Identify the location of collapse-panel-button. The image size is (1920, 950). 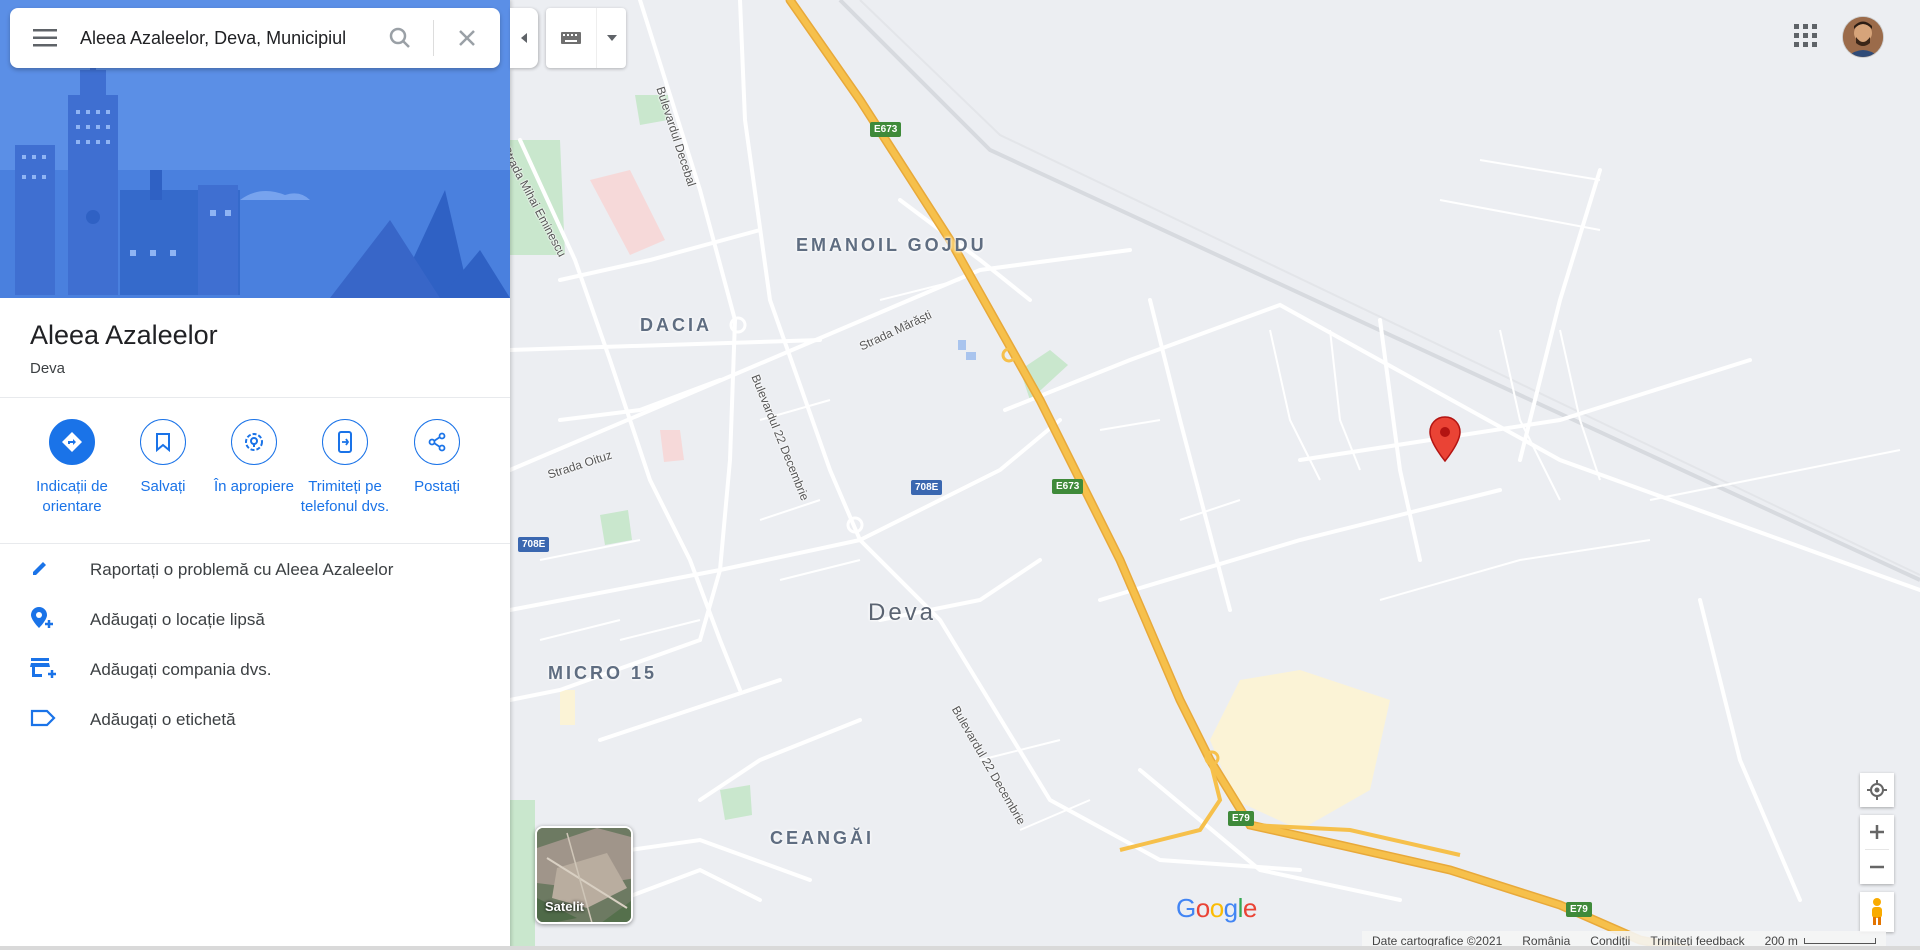
(524, 38).